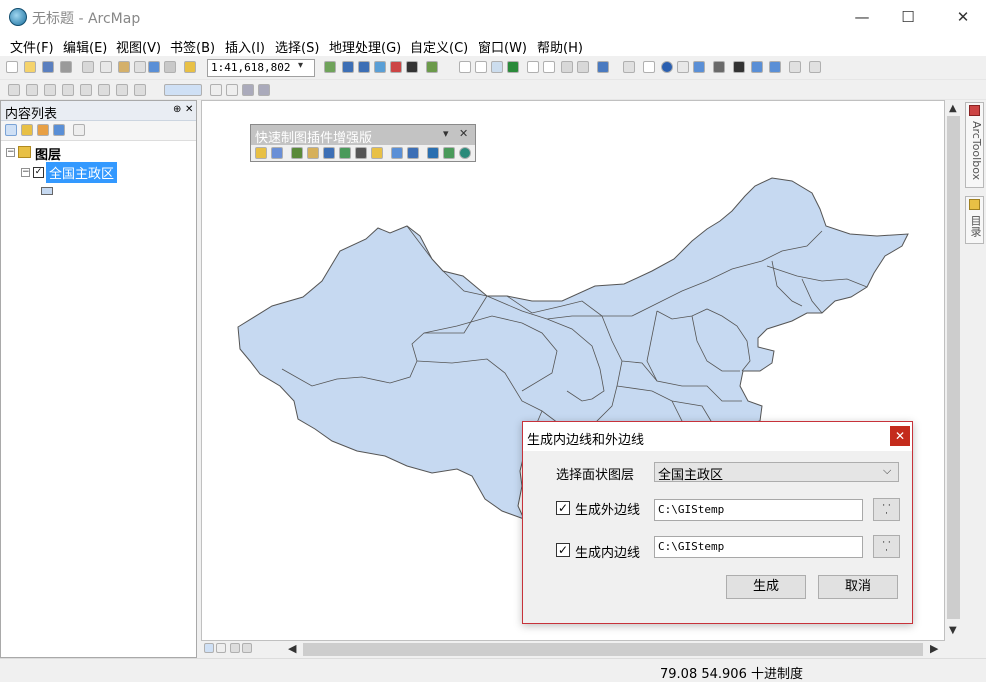 The width and height of the screenshot is (986, 682). What do you see at coordinates (908, 17) in the screenshot?
I see `maximize-button: ☐` at bounding box center [908, 17].